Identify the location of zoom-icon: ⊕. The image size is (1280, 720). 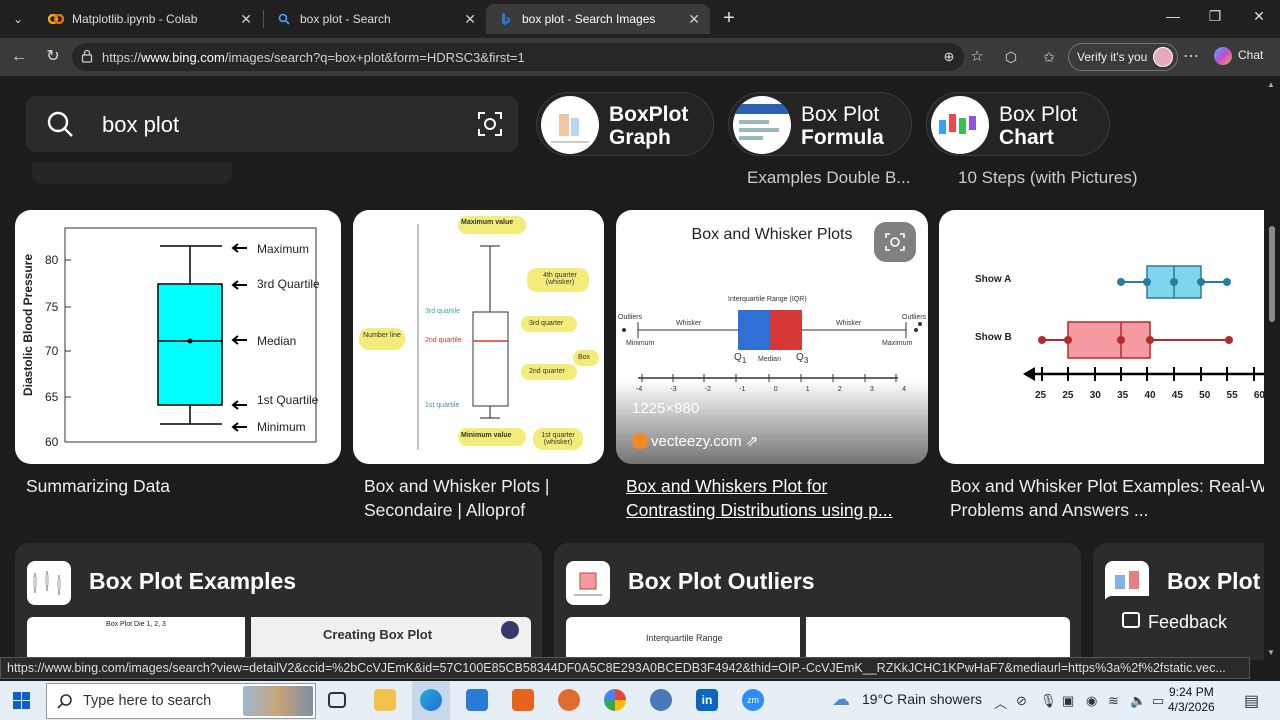
(949, 57).